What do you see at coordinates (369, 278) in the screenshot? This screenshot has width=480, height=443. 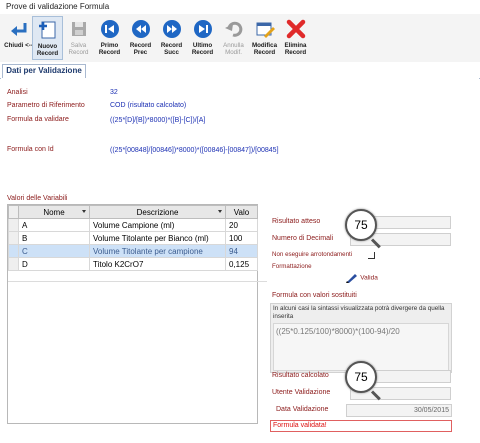 I see `valida-label: Valida` at bounding box center [369, 278].